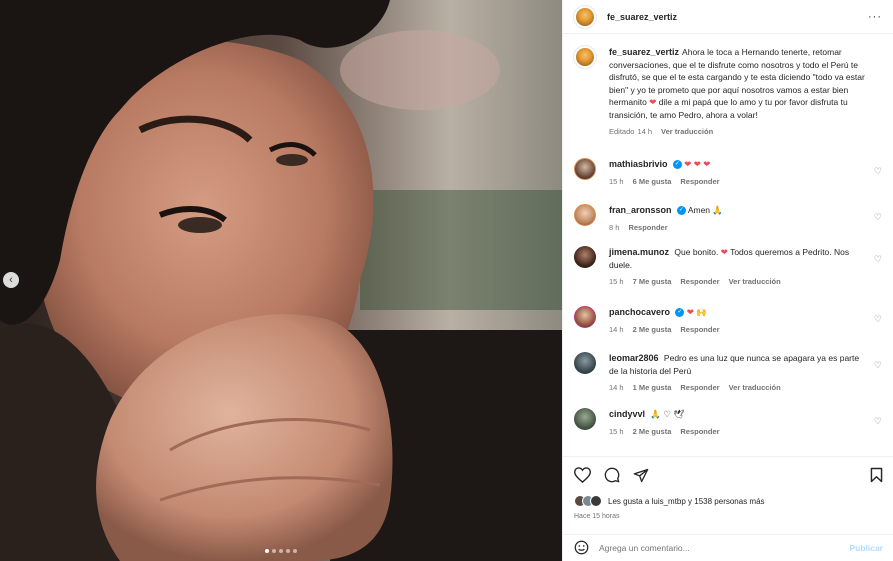 This screenshot has height=561, width=893. What do you see at coordinates (639, 252) in the screenshot?
I see `comment-username: jimena.munoz` at bounding box center [639, 252].